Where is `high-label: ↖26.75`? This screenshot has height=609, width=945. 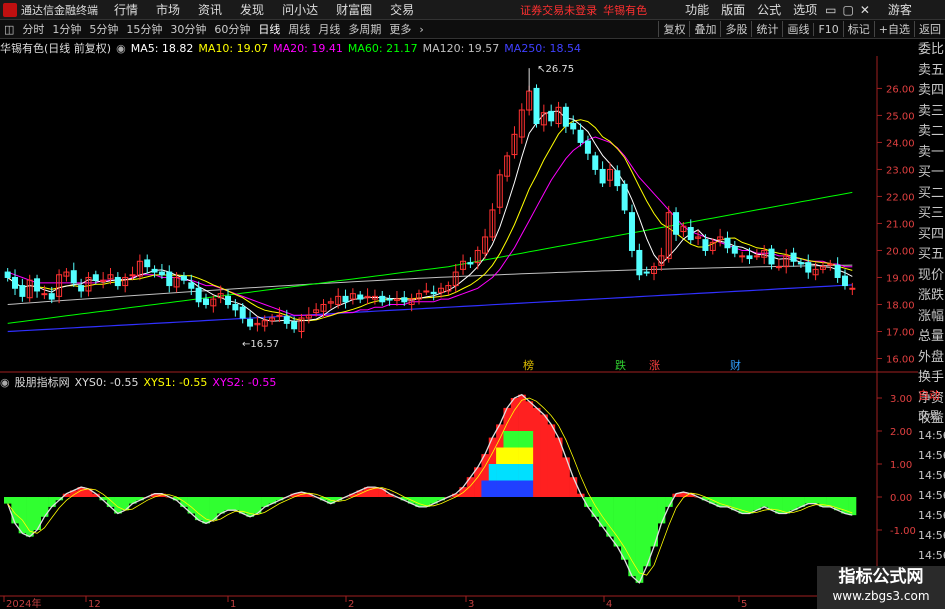 high-label: ↖26.75 is located at coordinates (555, 69).